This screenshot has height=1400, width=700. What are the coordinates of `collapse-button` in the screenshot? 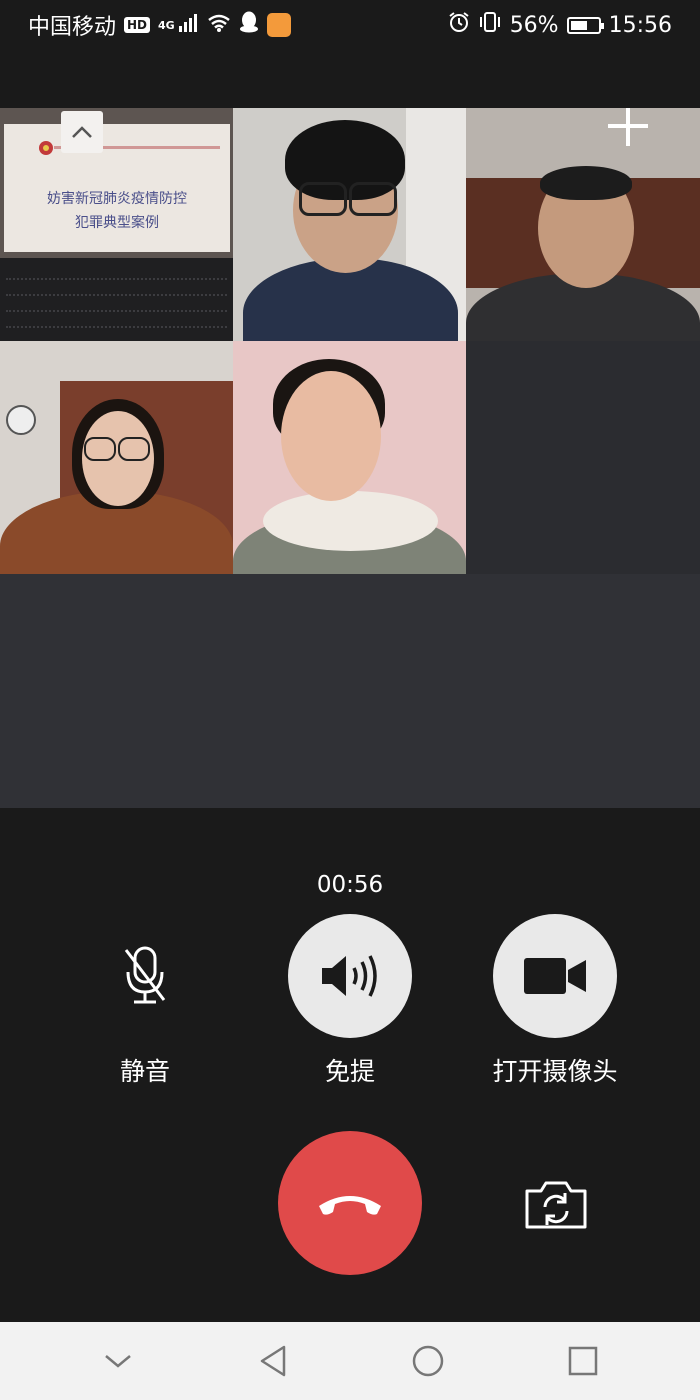 It's located at (82, 132).